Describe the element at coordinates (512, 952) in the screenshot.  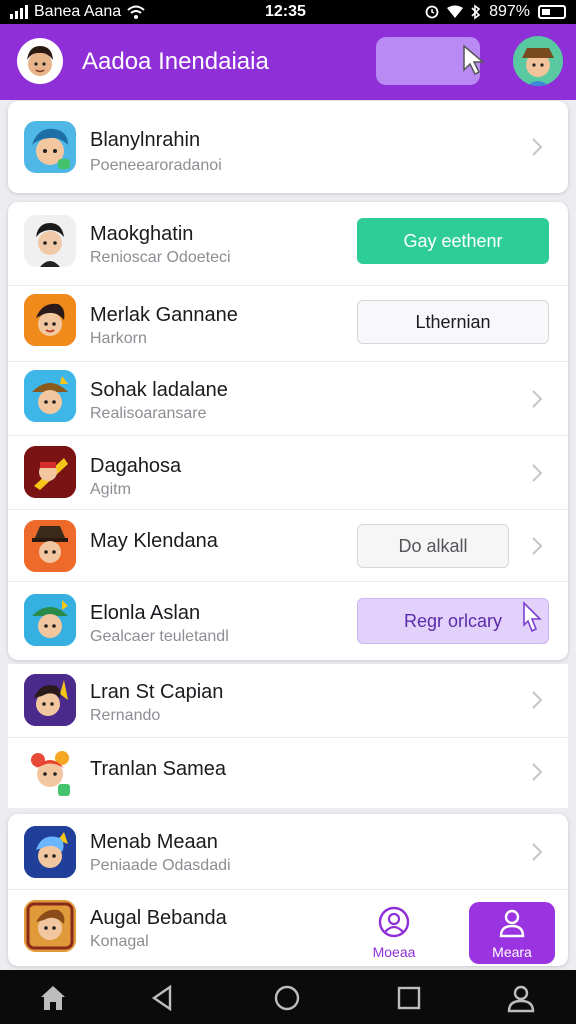
I see `tab-label: Meara` at that location.